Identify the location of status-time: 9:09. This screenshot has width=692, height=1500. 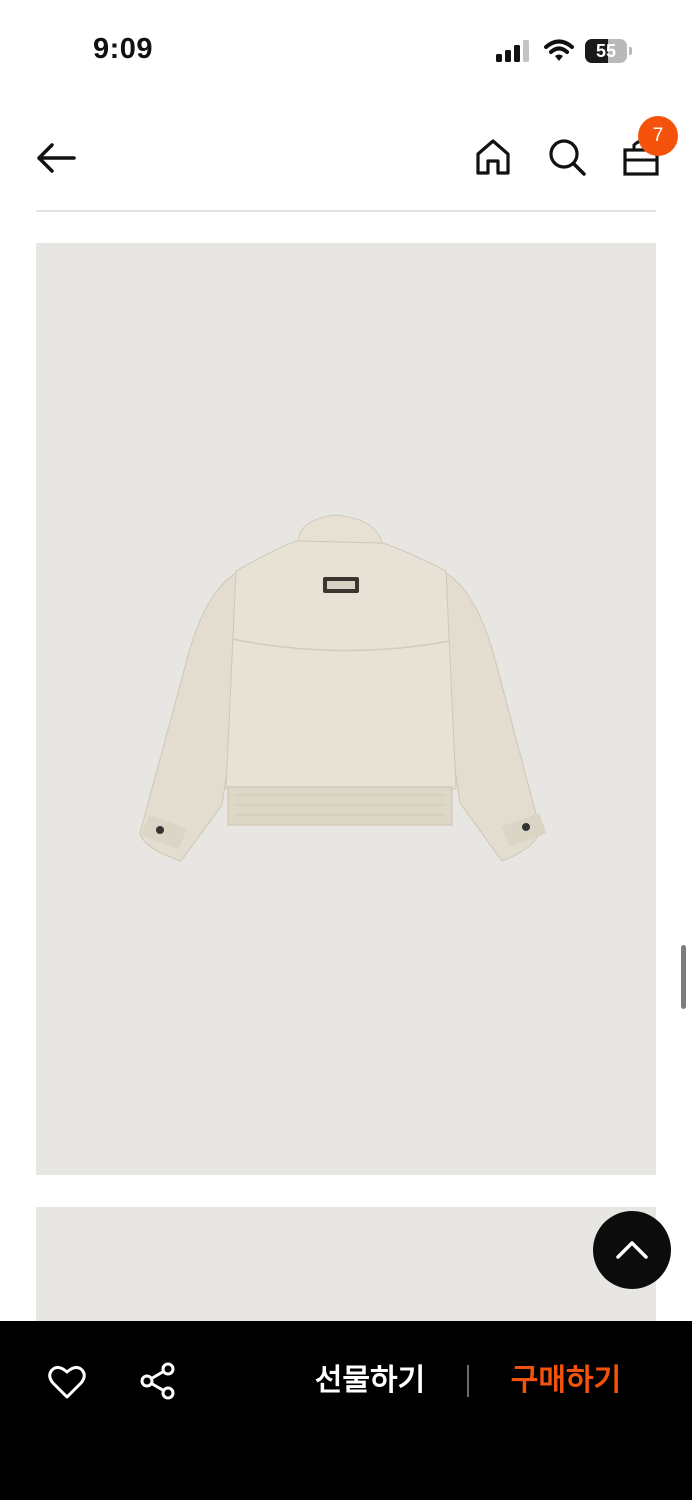
(123, 49).